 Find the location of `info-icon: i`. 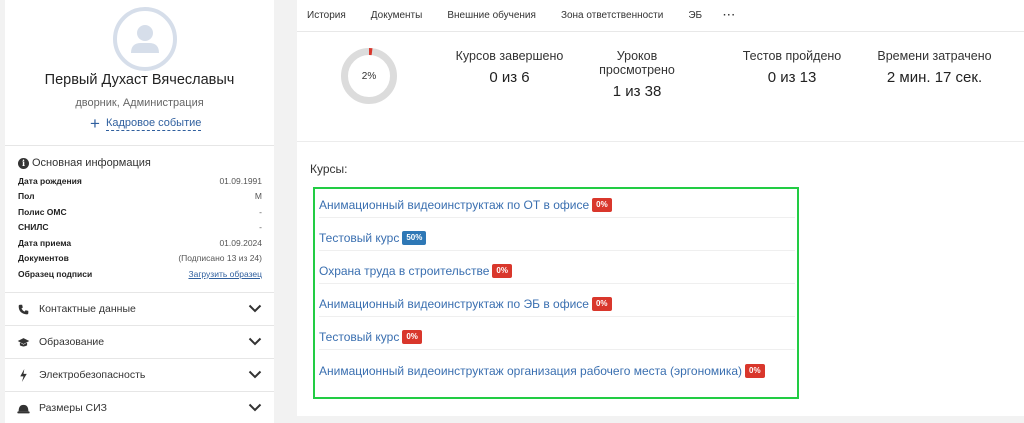

info-icon: i is located at coordinates (23, 163).